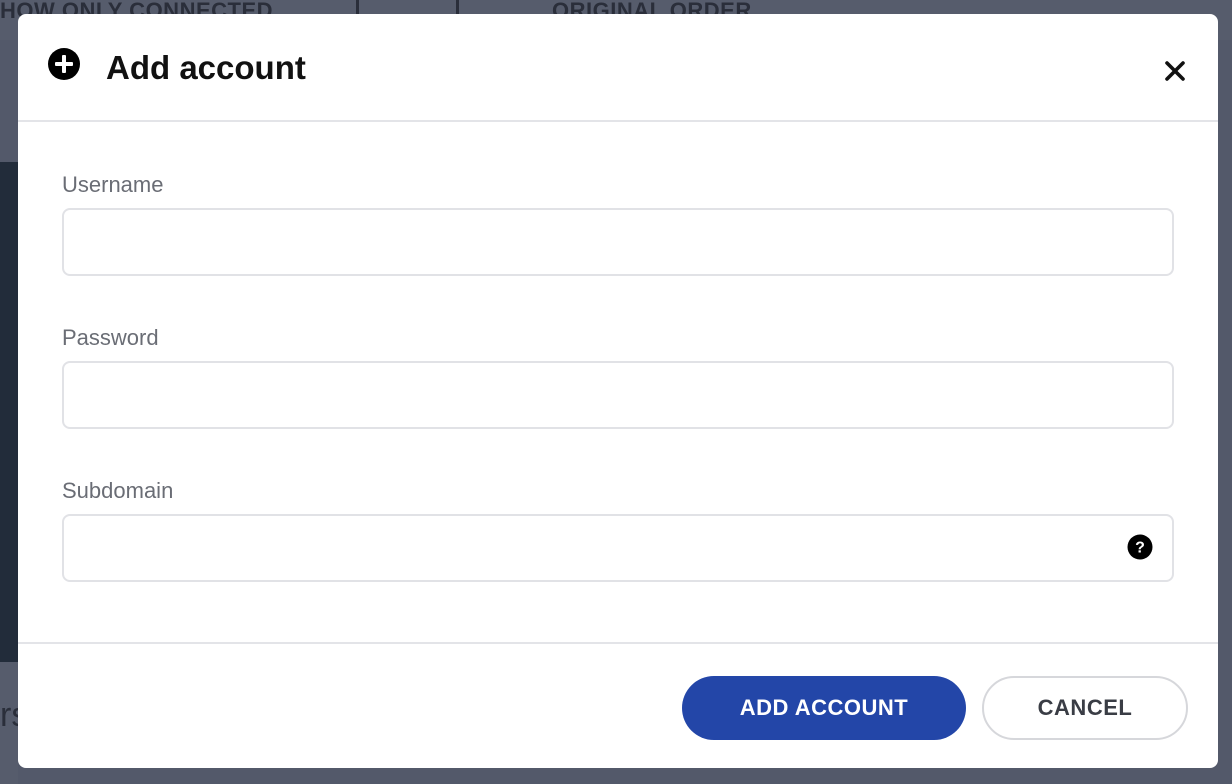 Image resolution: width=1232 pixels, height=784 pixels. Describe the element at coordinates (64, 64) in the screenshot. I see `plus-circle-icon` at that location.